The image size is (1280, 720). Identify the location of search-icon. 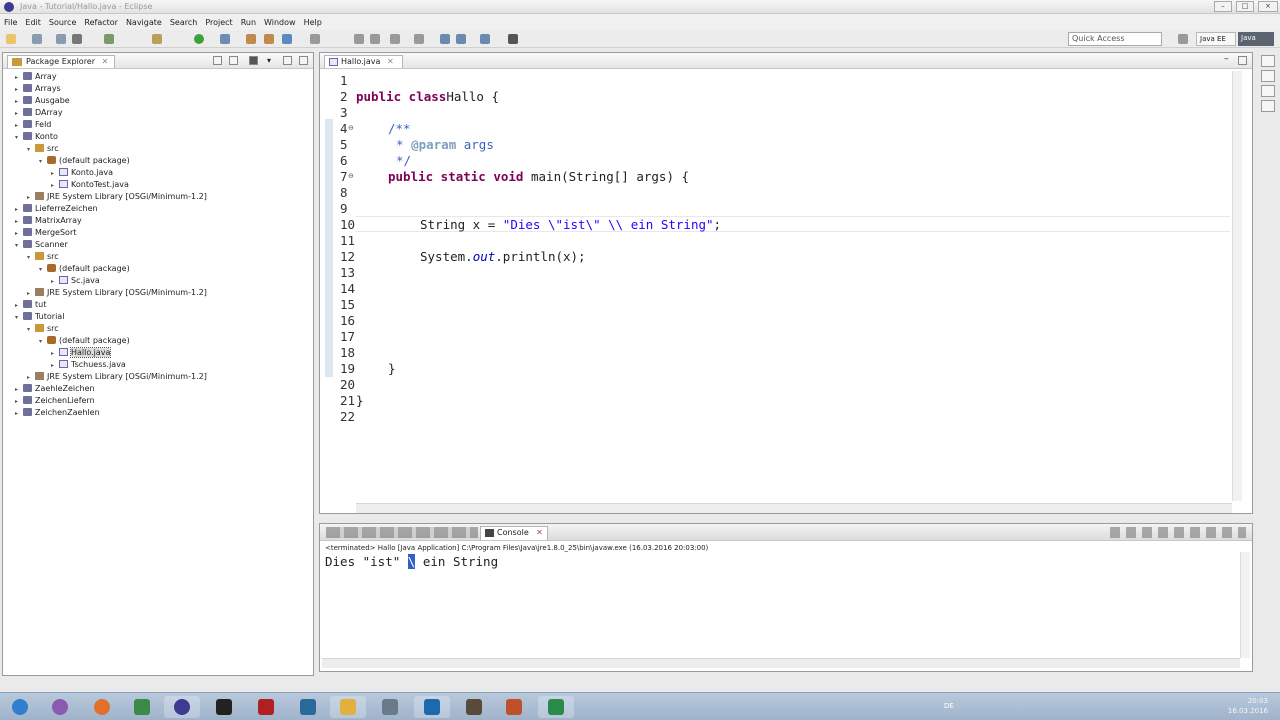
(359, 39).